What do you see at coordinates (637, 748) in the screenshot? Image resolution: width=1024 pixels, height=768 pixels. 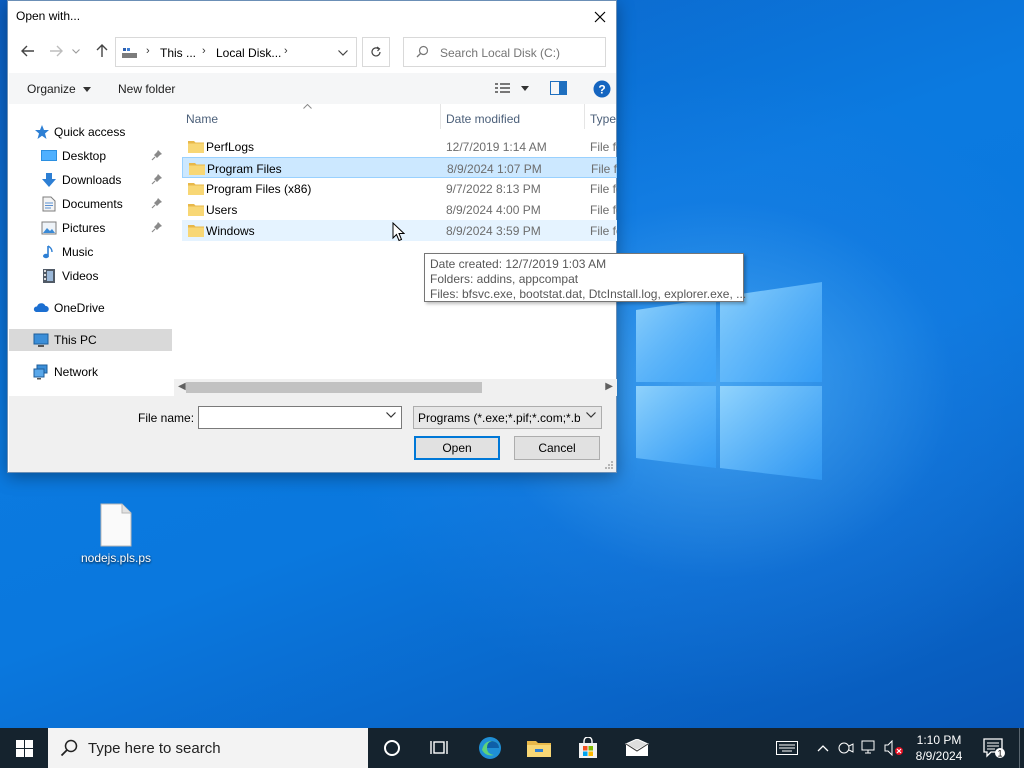 I see `mail-app-button` at bounding box center [637, 748].